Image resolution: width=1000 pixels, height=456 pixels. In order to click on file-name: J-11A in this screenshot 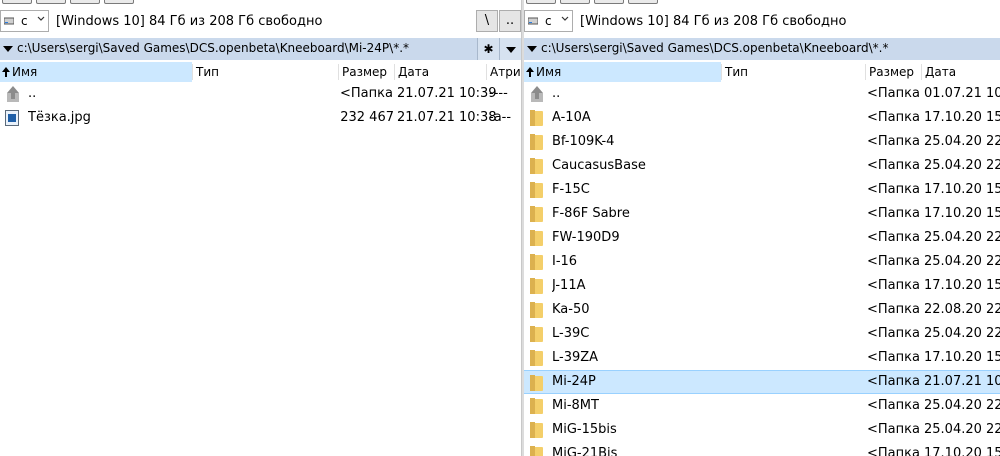, I will do `click(569, 285)`.